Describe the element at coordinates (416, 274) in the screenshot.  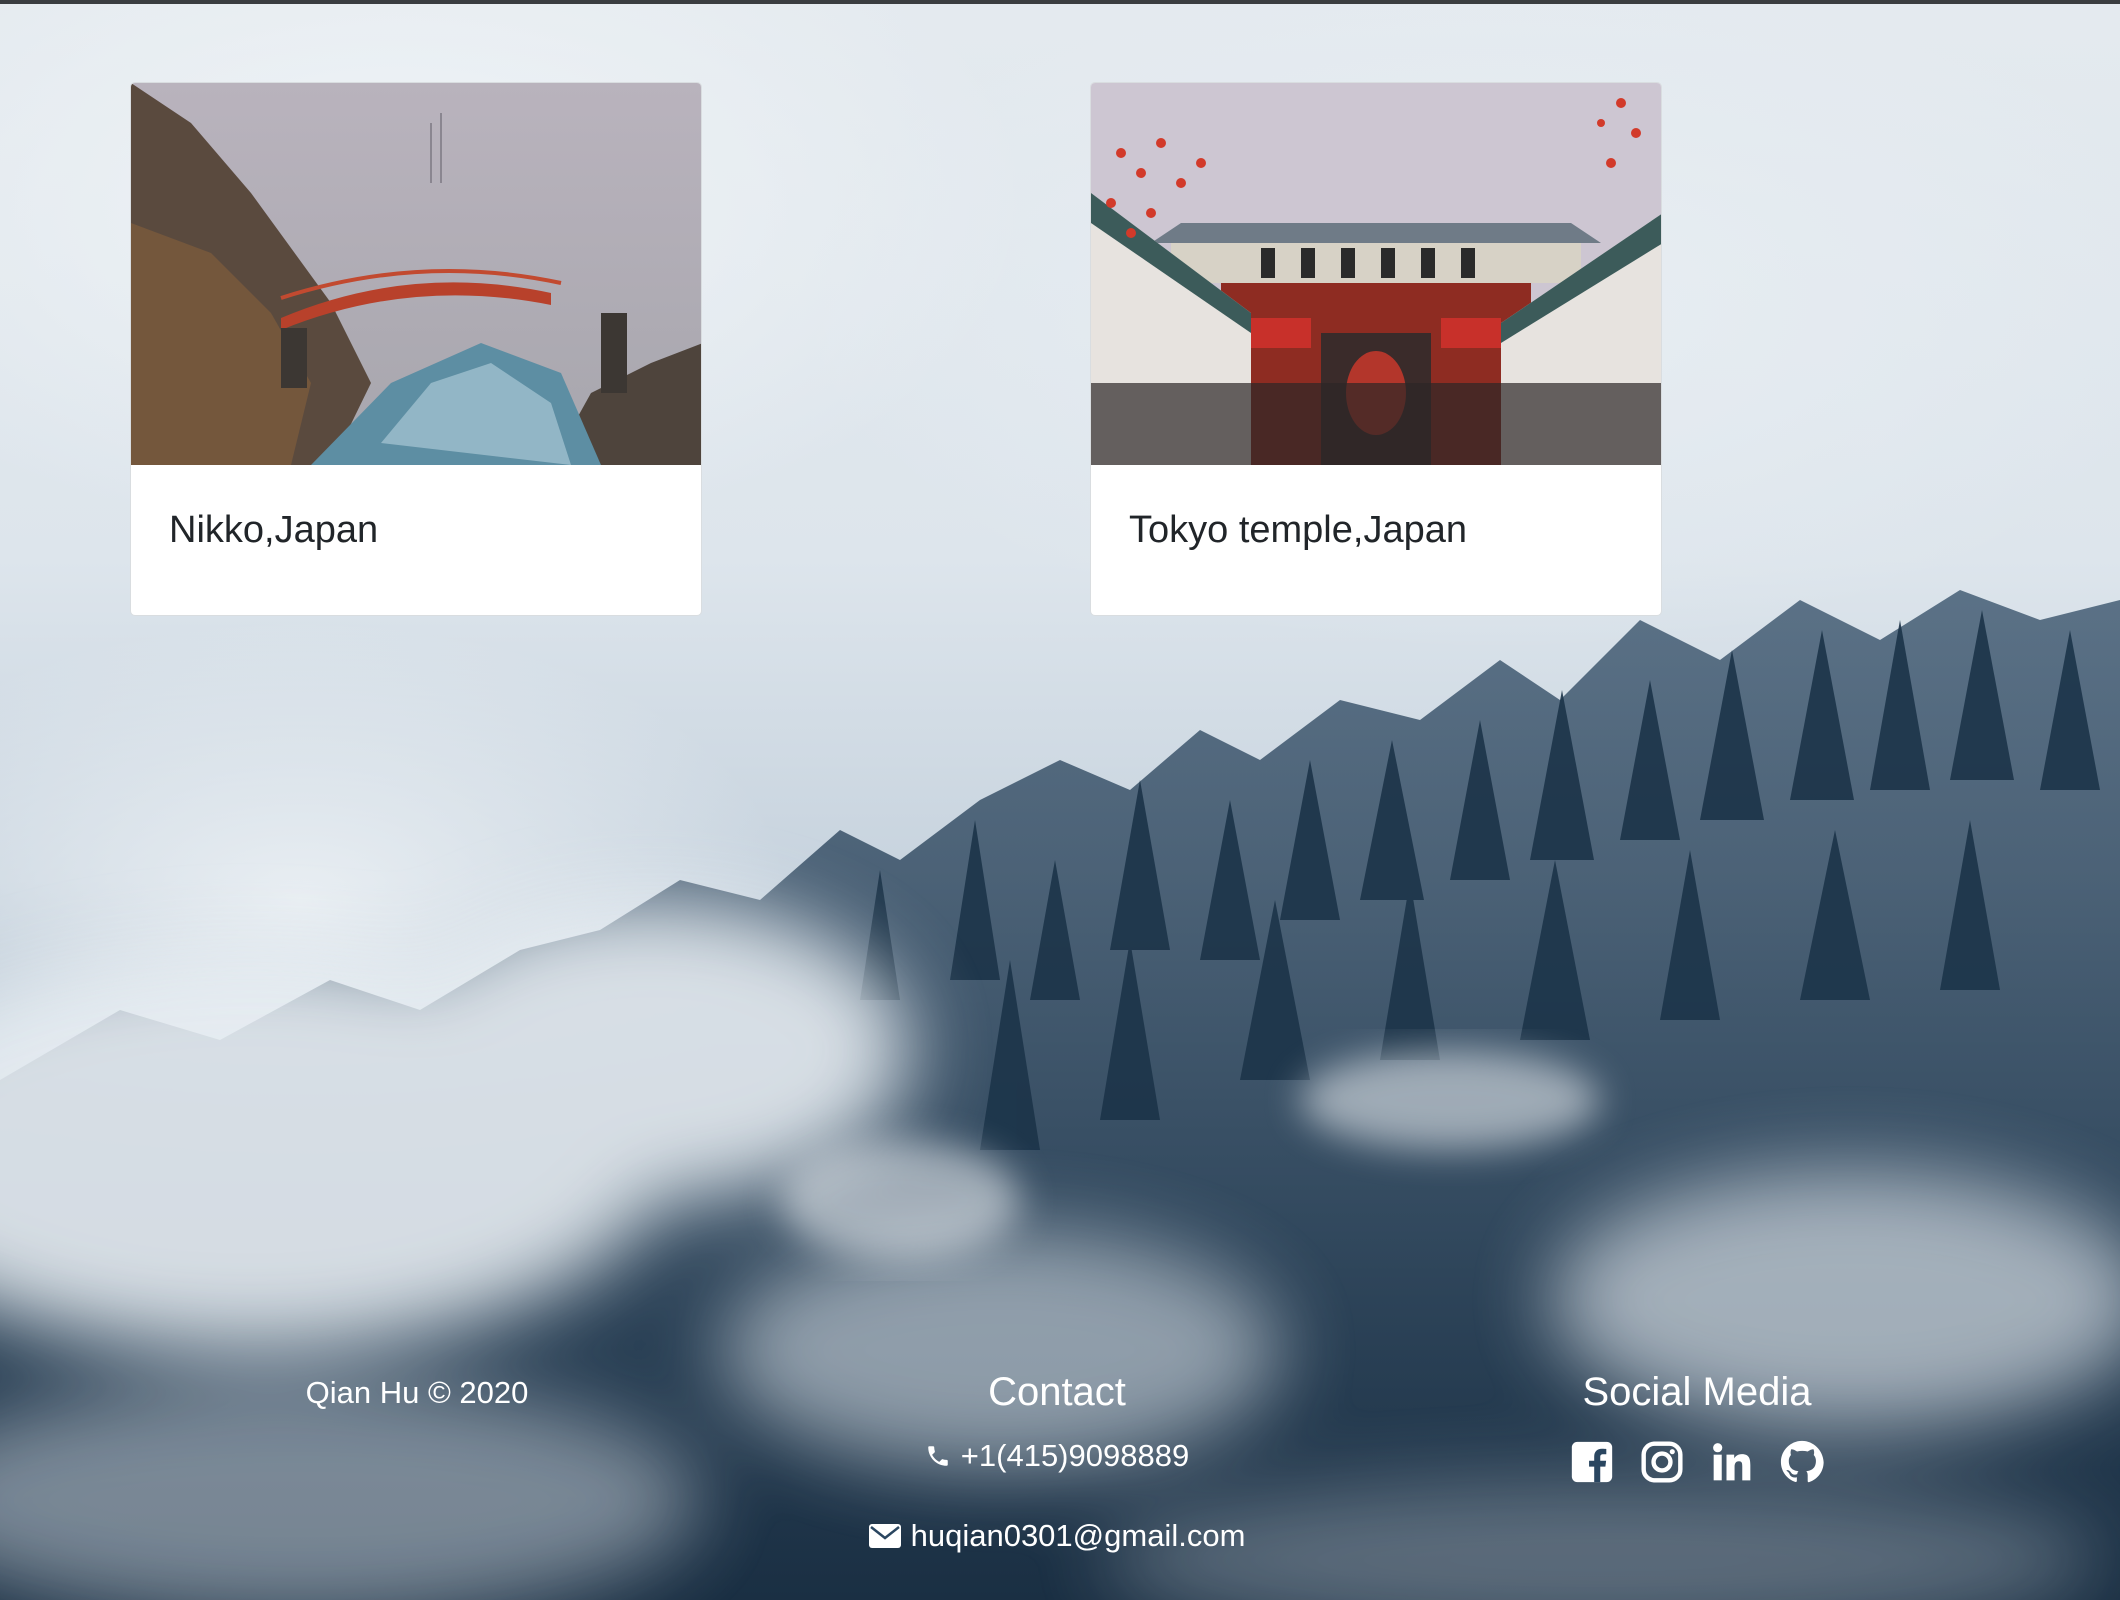
I see `nikko-bridge-photo` at that location.